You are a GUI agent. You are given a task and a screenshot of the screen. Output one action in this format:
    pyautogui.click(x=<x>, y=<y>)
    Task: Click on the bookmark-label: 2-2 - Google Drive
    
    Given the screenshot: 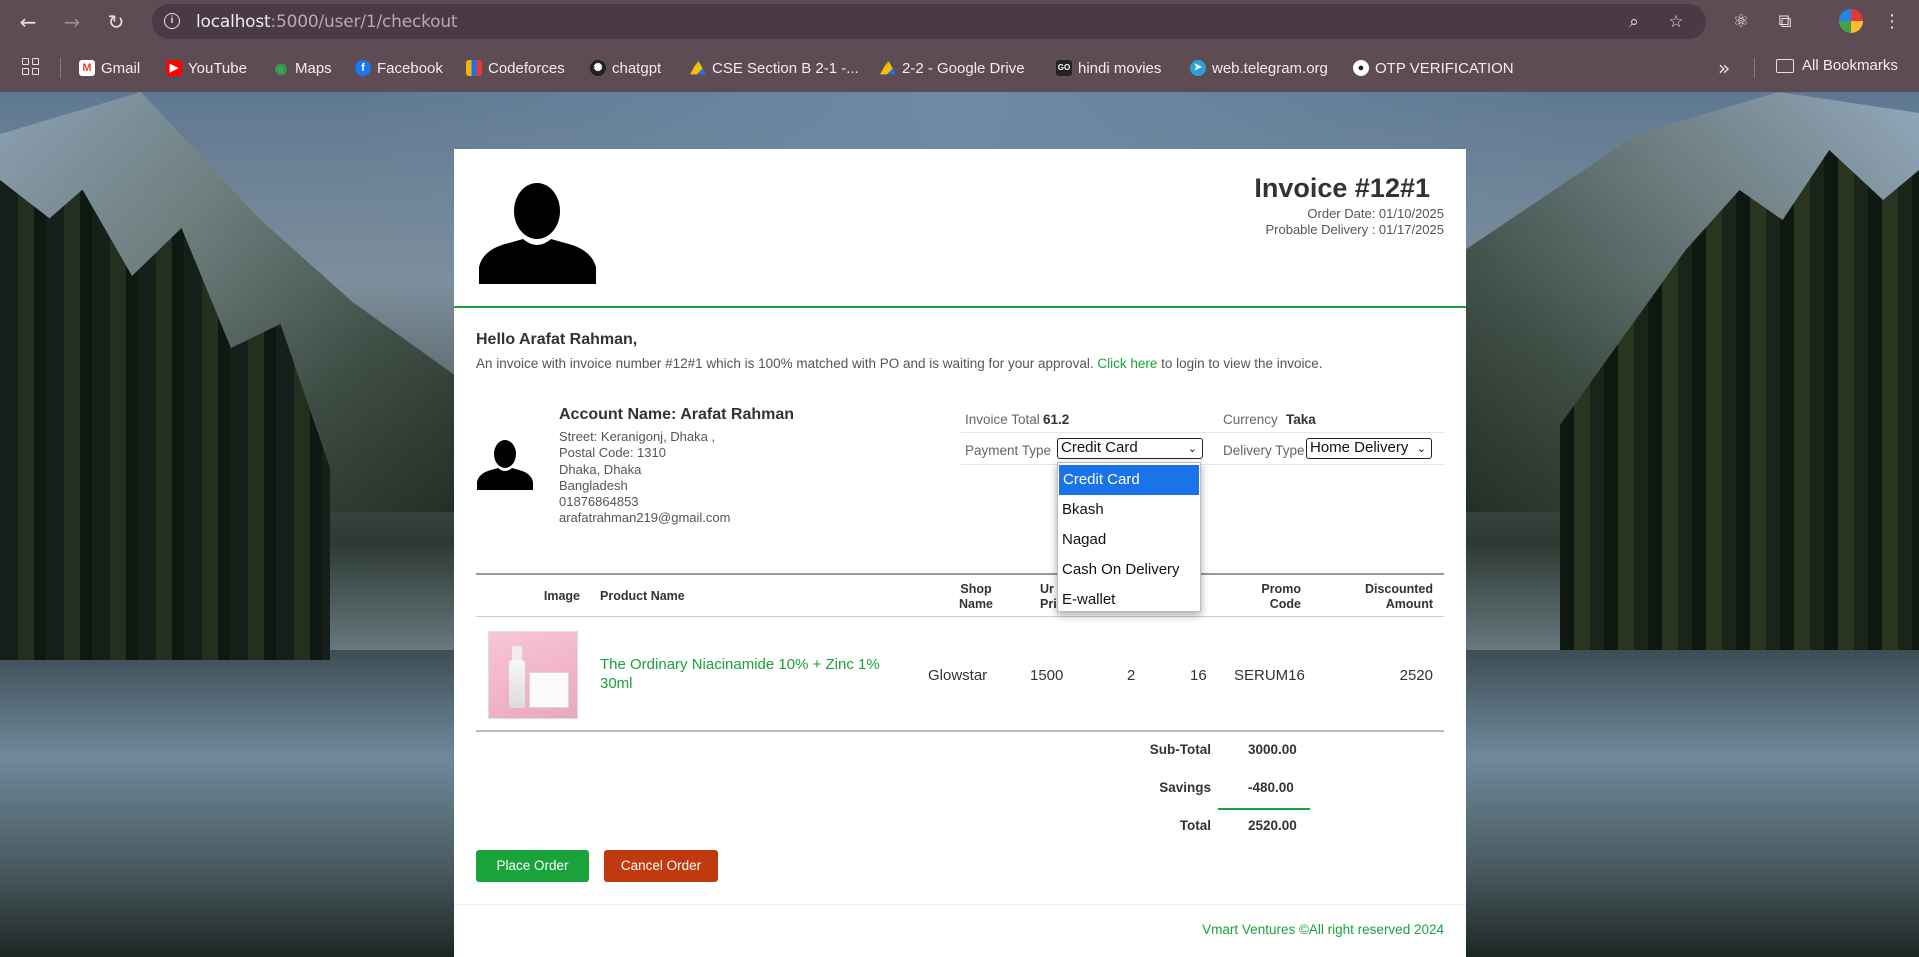 What is the action you would take?
    pyautogui.click(x=963, y=68)
    